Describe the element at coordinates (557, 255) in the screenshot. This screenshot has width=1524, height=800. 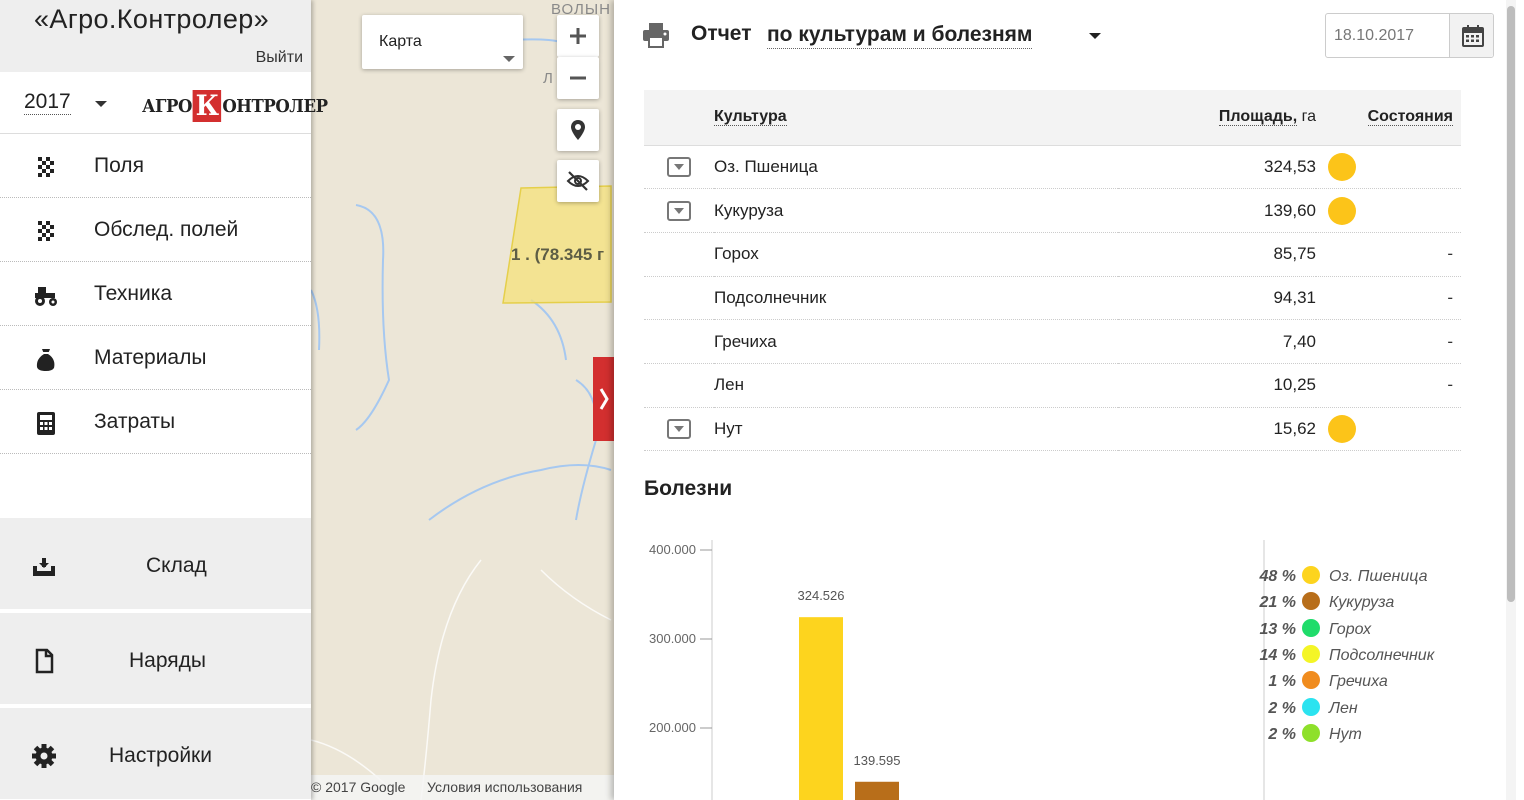
I see `field-label: 1 . (78.345 г` at that location.